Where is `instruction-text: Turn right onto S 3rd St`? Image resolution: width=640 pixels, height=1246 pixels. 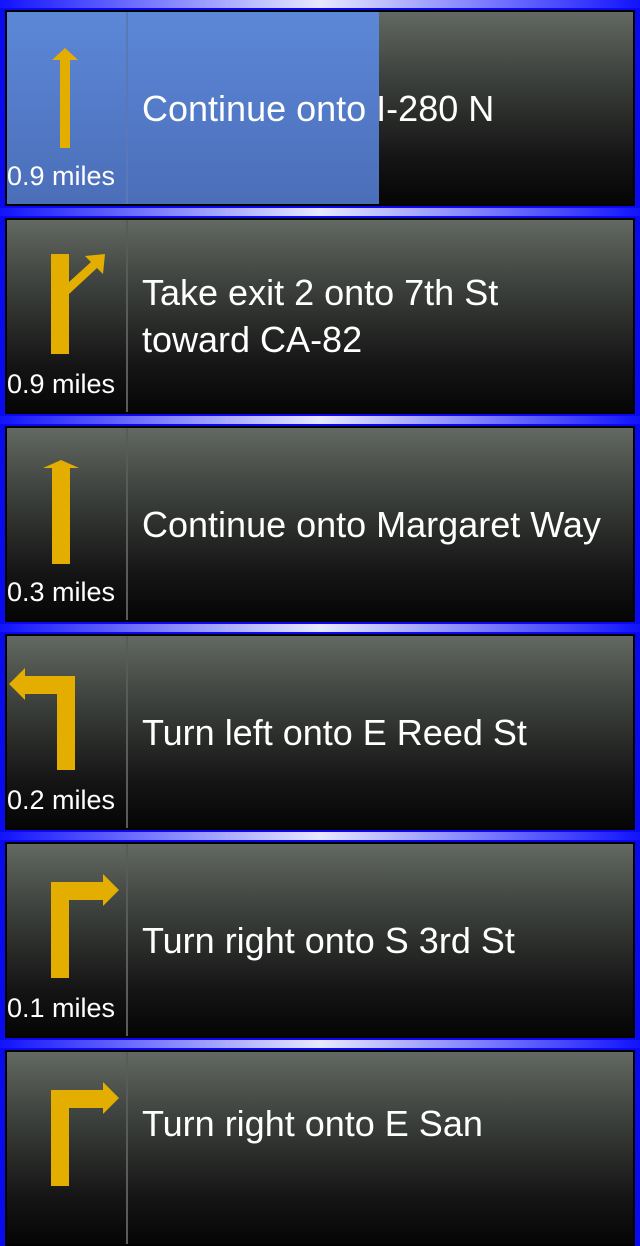 instruction-text: Turn right onto S 3rd St is located at coordinates (328, 940).